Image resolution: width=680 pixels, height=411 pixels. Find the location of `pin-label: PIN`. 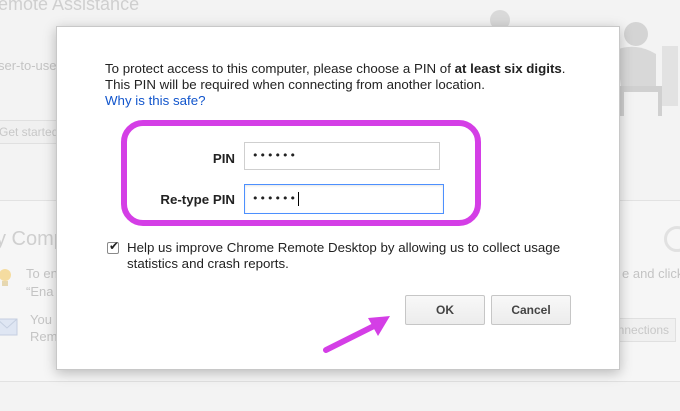

pin-label: PIN is located at coordinates (223, 158).